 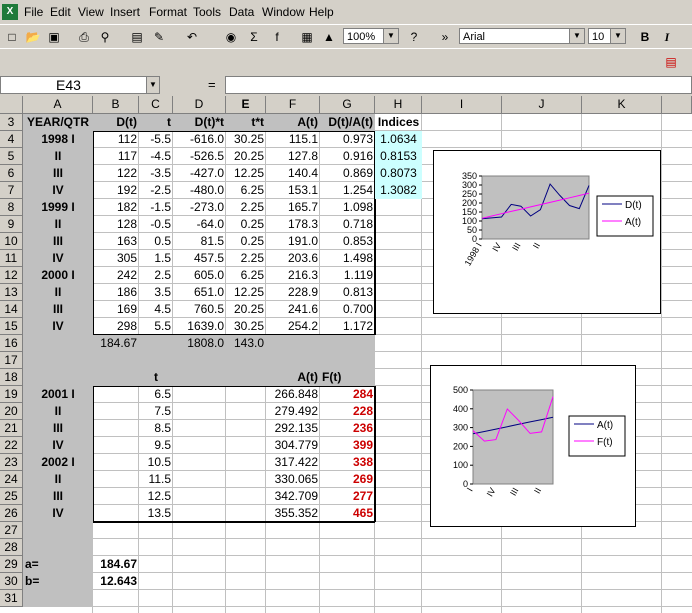 What do you see at coordinates (58, 598) in the screenshot?
I see `cell-a31` at bounding box center [58, 598].